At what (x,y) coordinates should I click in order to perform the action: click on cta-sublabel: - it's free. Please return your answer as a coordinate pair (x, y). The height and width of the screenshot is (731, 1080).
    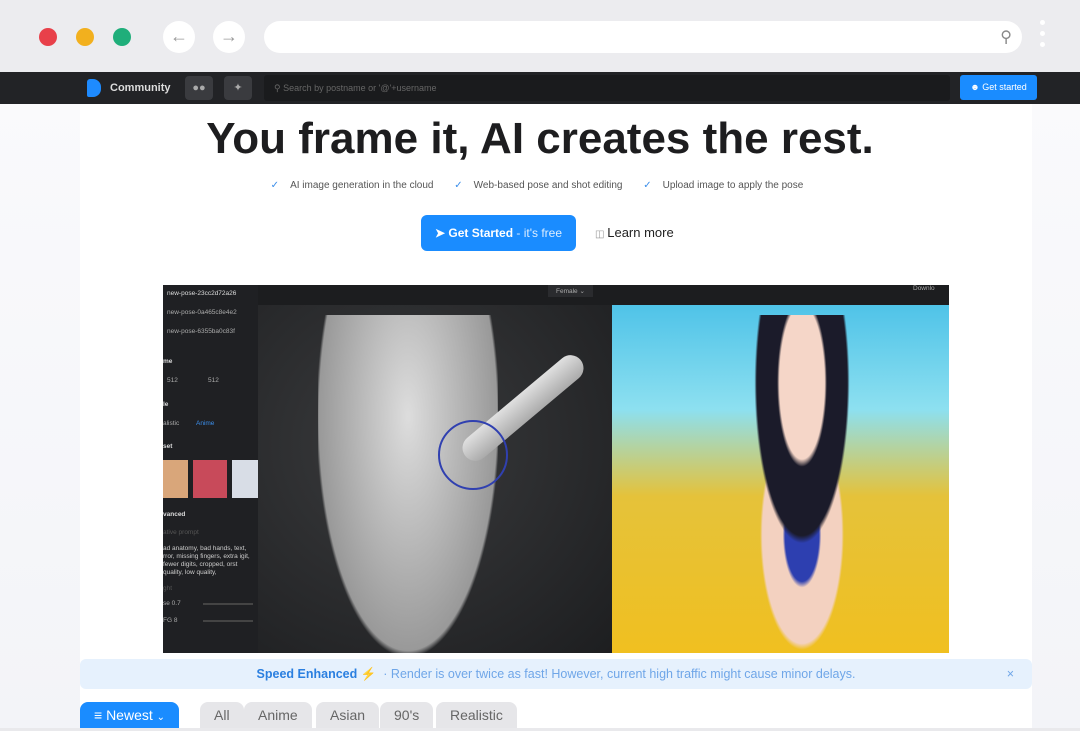
    Looking at the image, I should click on (538, 233).